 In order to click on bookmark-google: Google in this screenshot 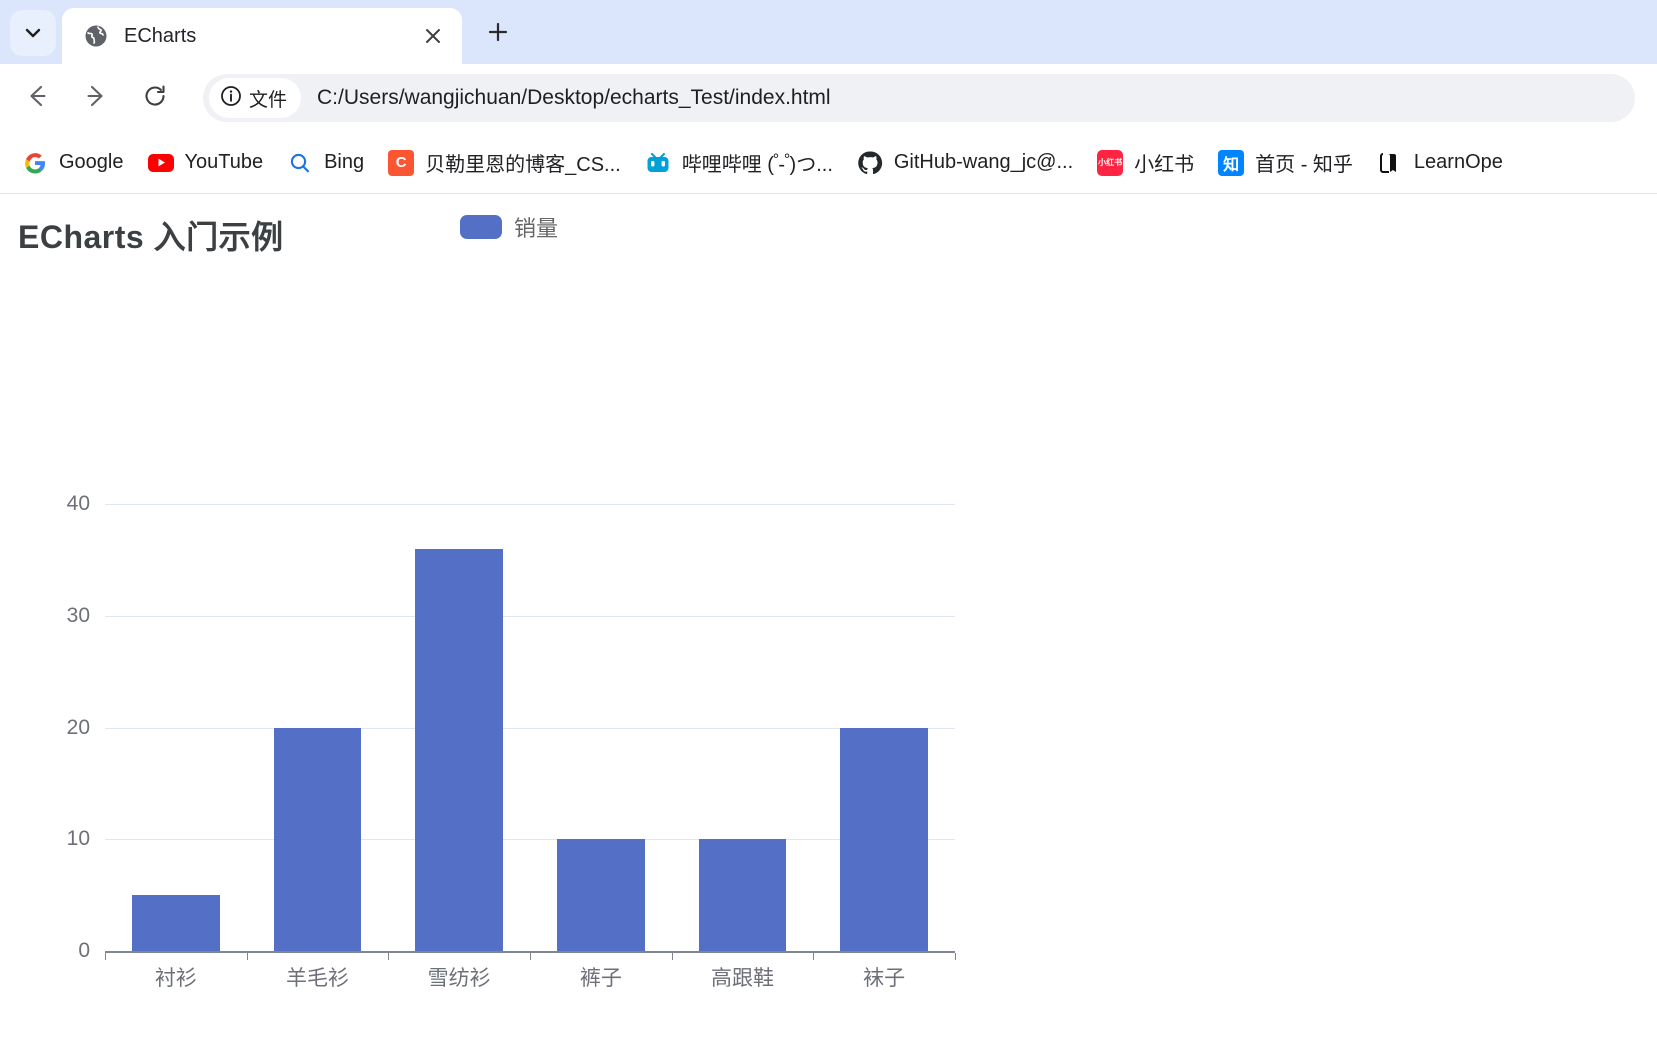, I will do `click(73, 163)`.